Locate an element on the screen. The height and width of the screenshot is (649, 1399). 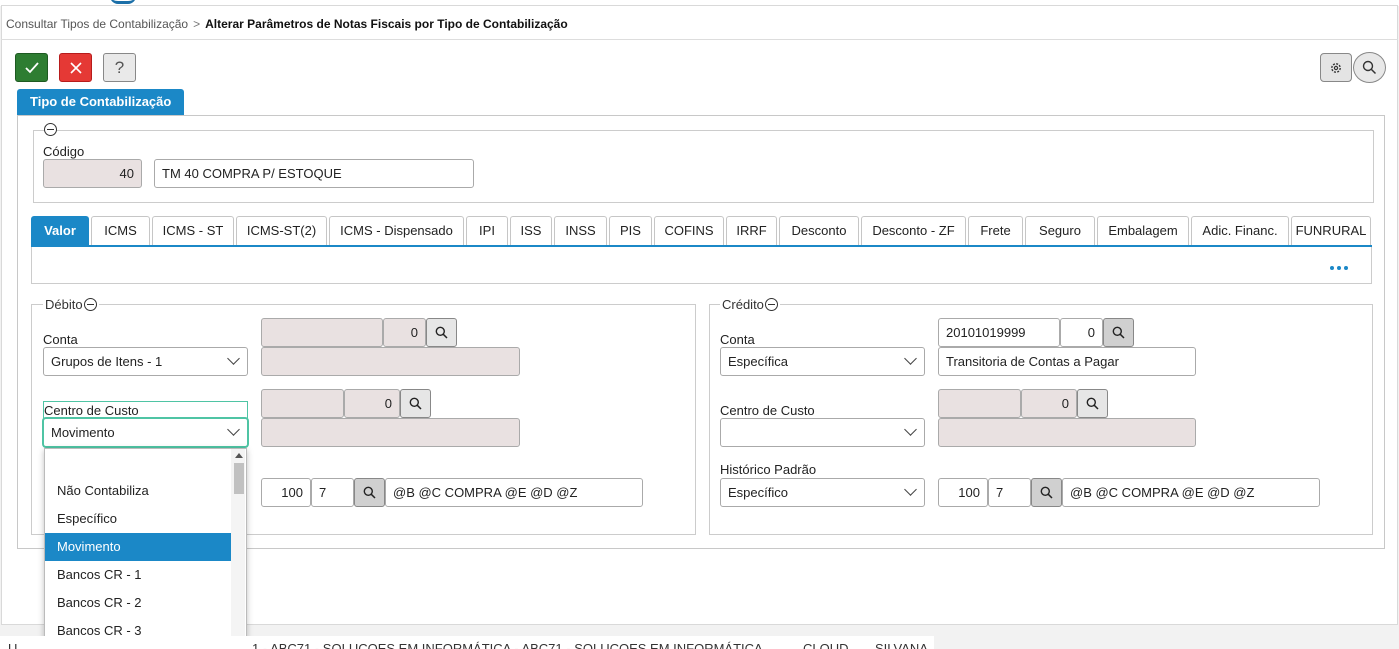
debito-hist-search-button is located at coordinates (369, 492).